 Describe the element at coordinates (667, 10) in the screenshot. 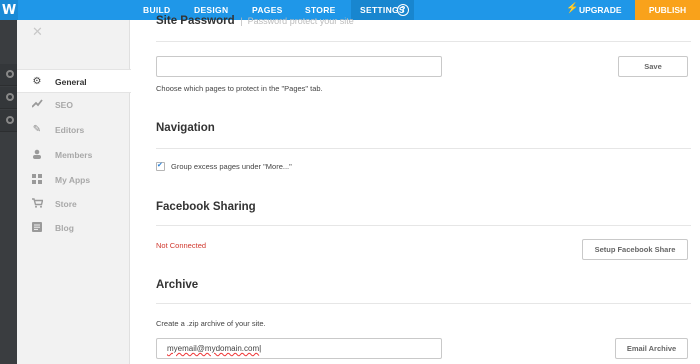

I see `publish-button: PUBLISH` at that location.